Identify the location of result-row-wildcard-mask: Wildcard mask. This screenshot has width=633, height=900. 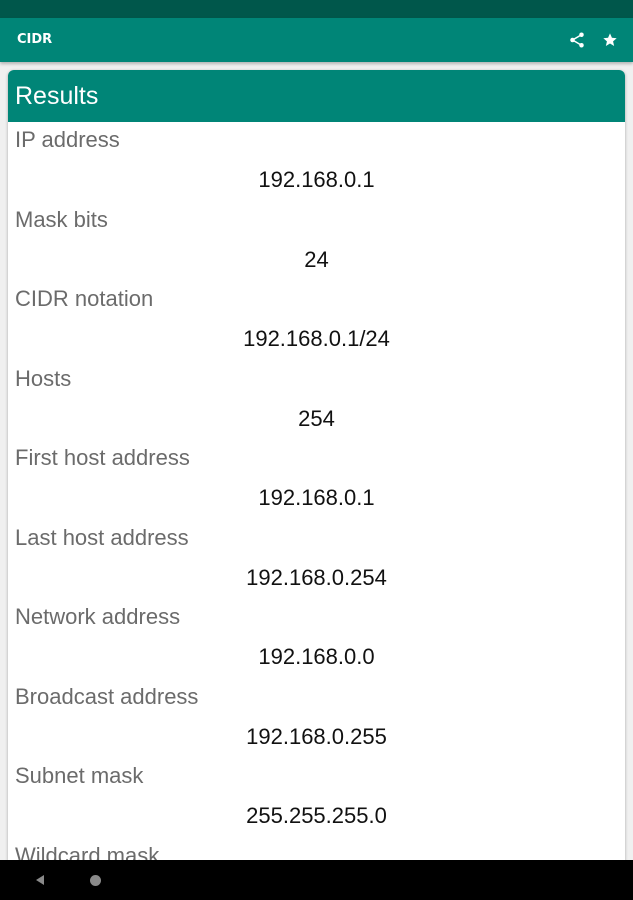
(316, 849).